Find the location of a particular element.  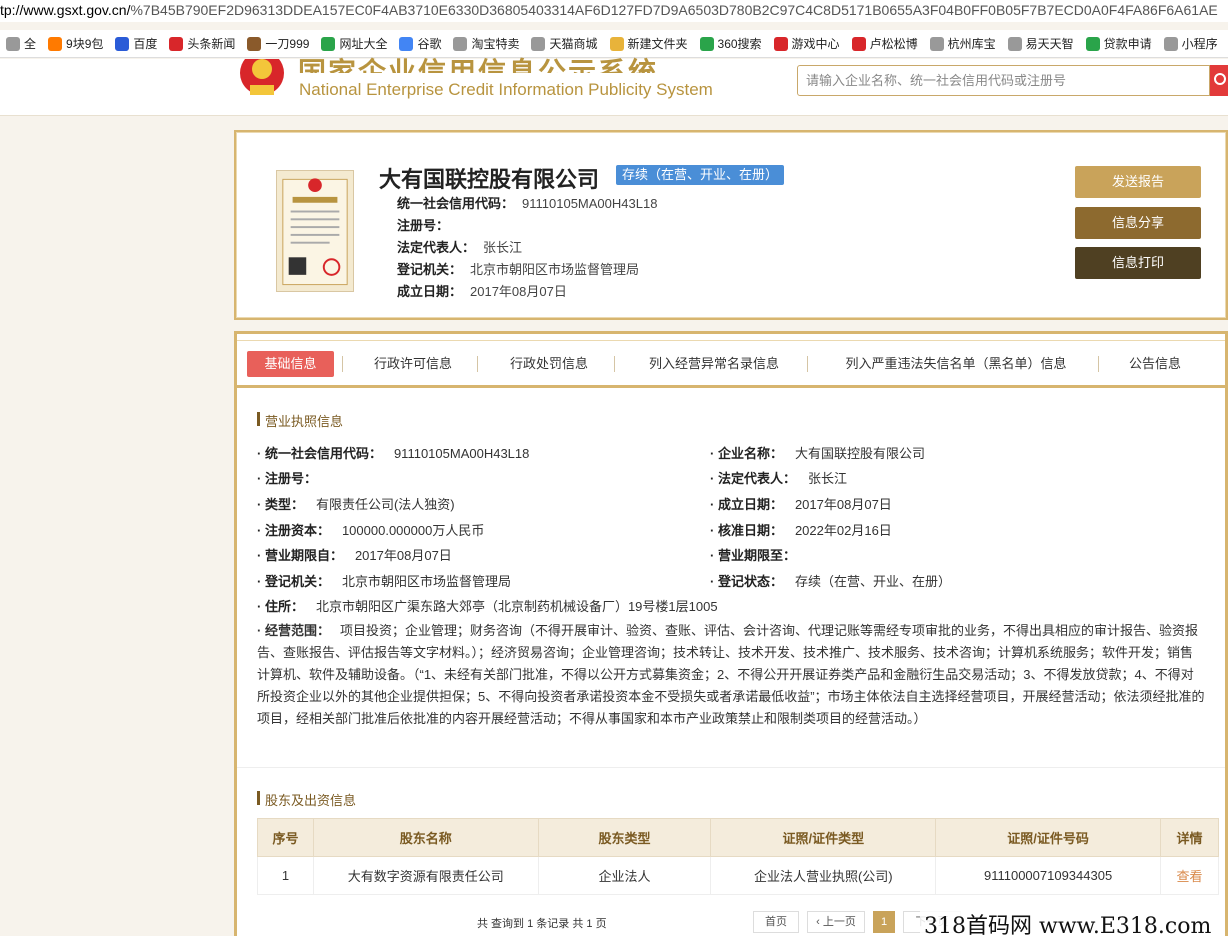

bookmark-item: 全 is located at coordinates (21, 43).